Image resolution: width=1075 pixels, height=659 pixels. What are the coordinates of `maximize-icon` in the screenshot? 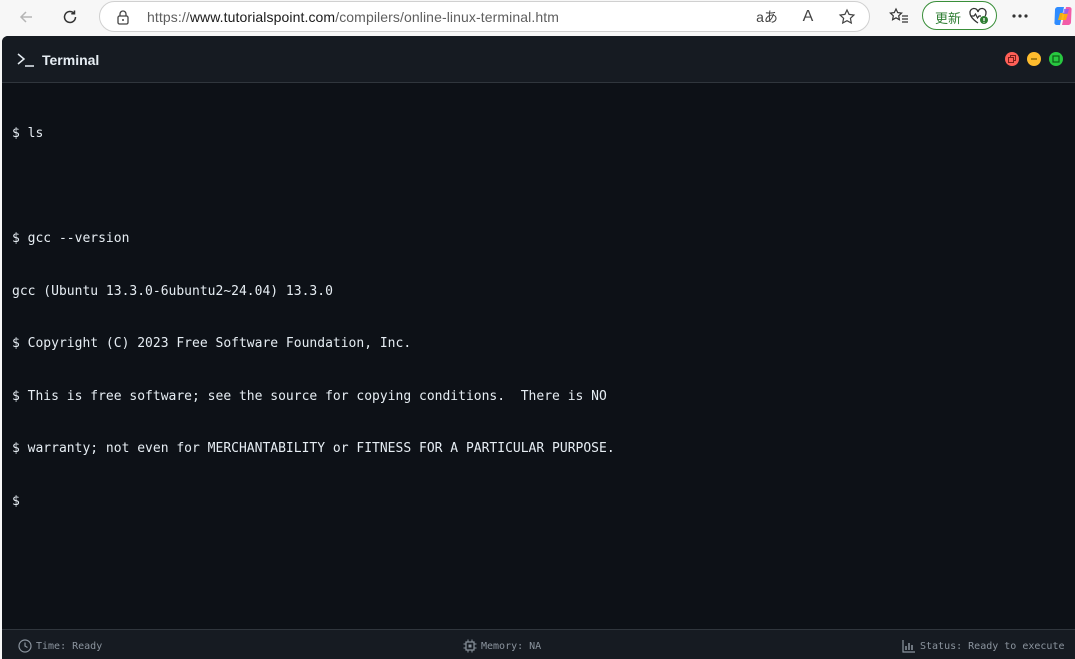 It's located at (1056, 59).